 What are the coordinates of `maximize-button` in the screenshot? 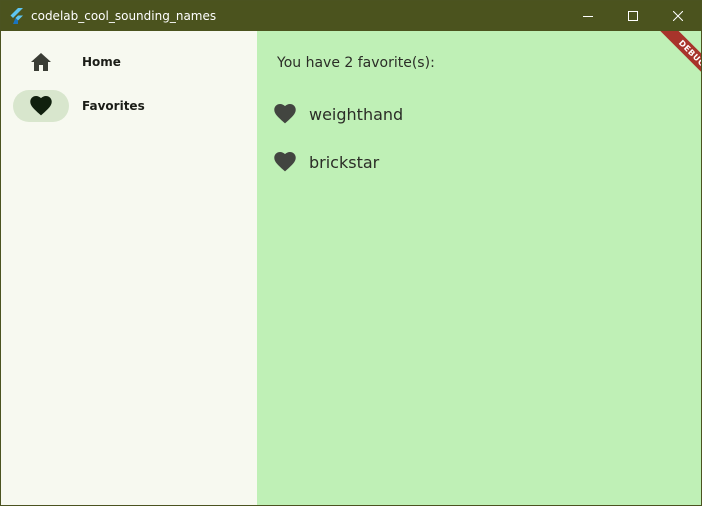 It's located at (633, 16).